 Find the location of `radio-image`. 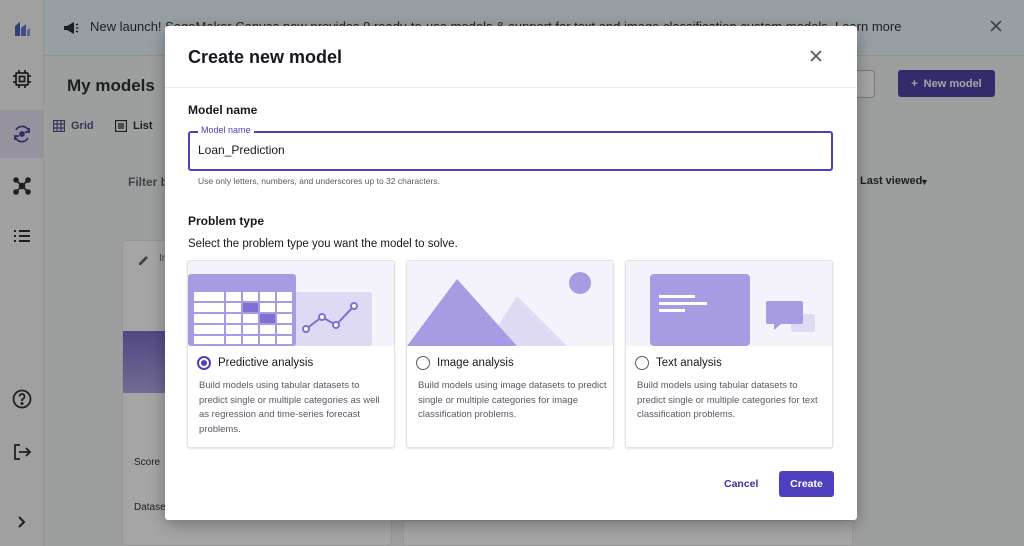

radio-image is located at coordinates (423, 363).